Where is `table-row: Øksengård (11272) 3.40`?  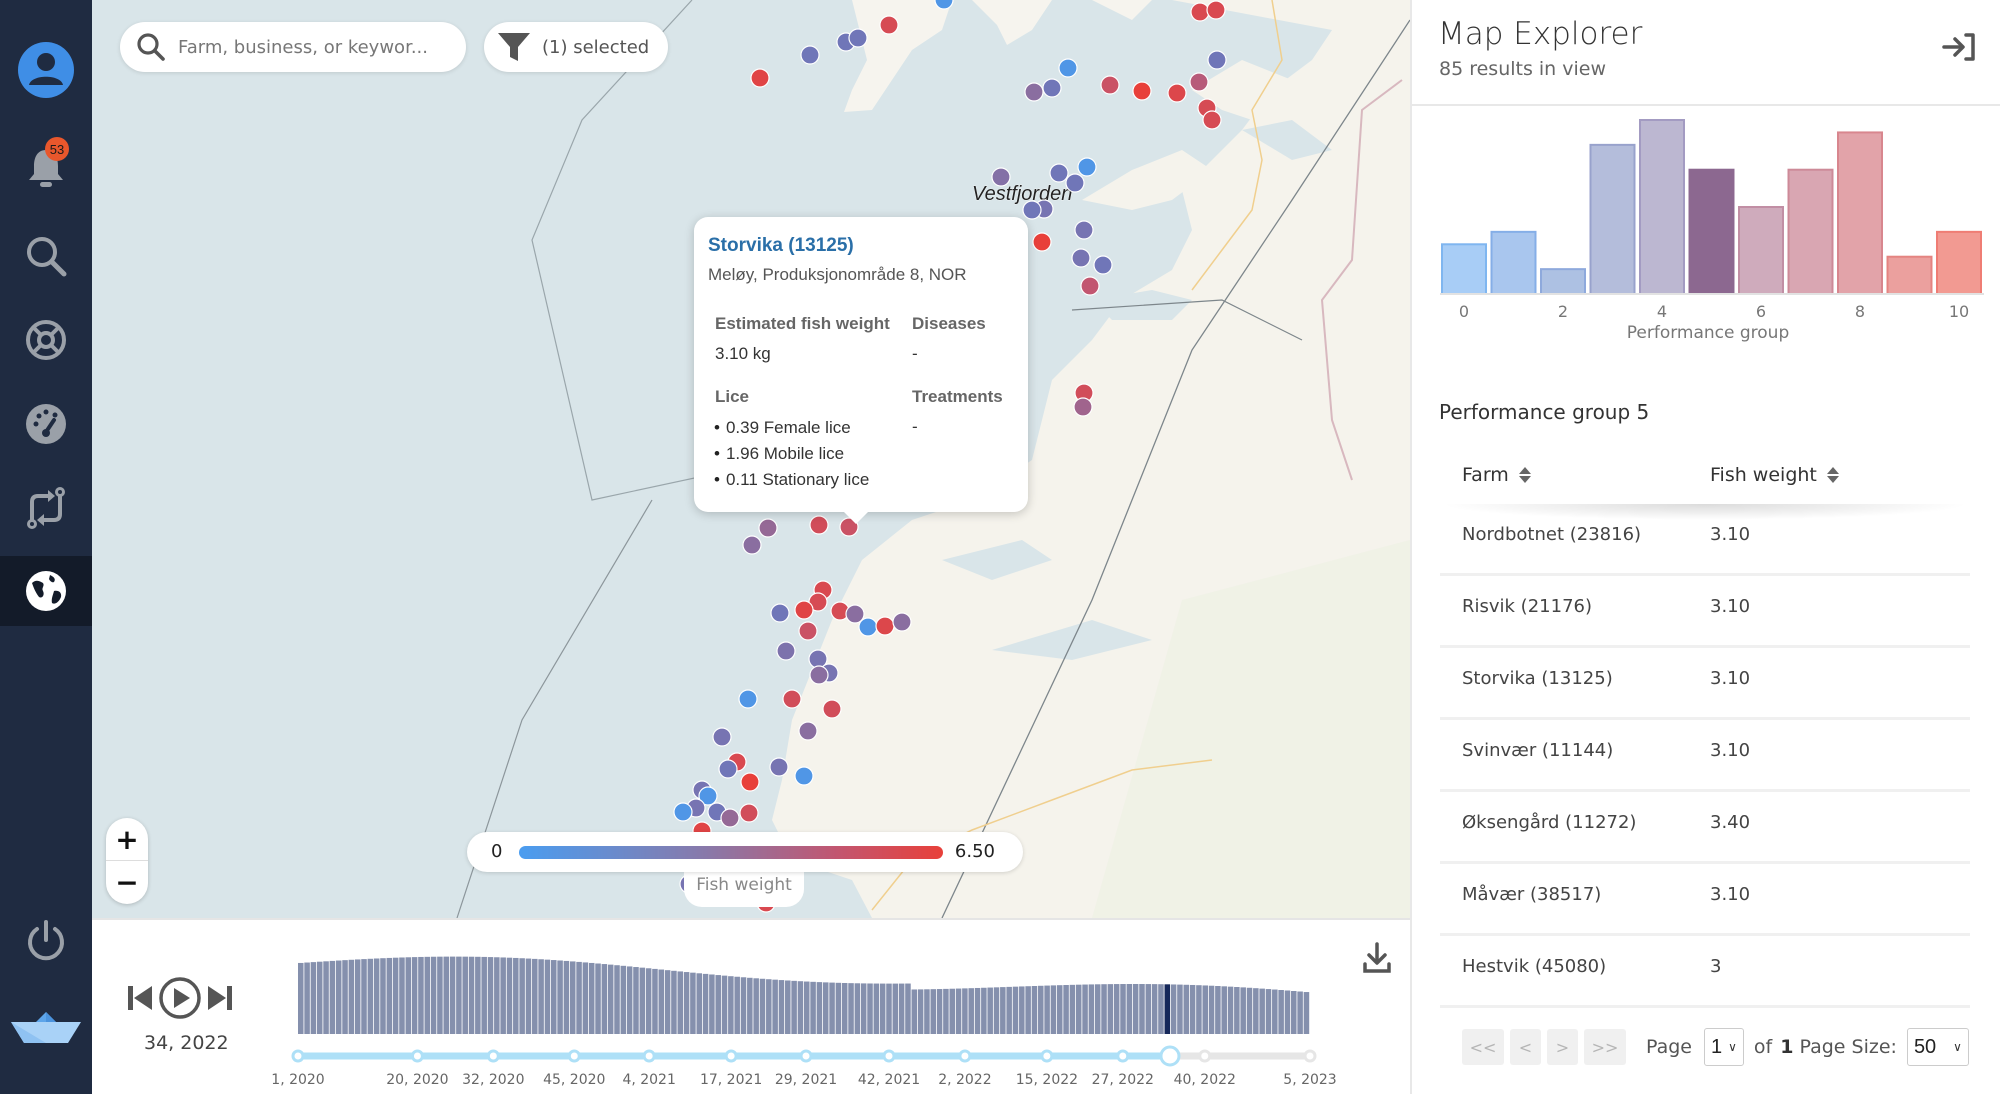 table-row: Øksengård (11272) 3.40 is located at coordinates (1705, 828).